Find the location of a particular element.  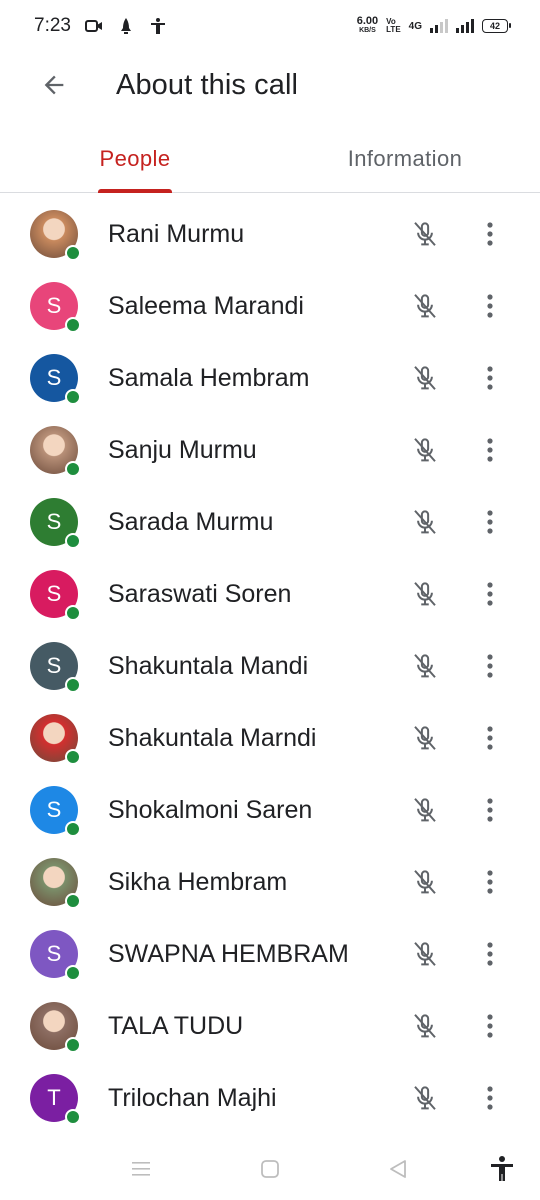

menu-icon is located at coordinates (141, 1169).